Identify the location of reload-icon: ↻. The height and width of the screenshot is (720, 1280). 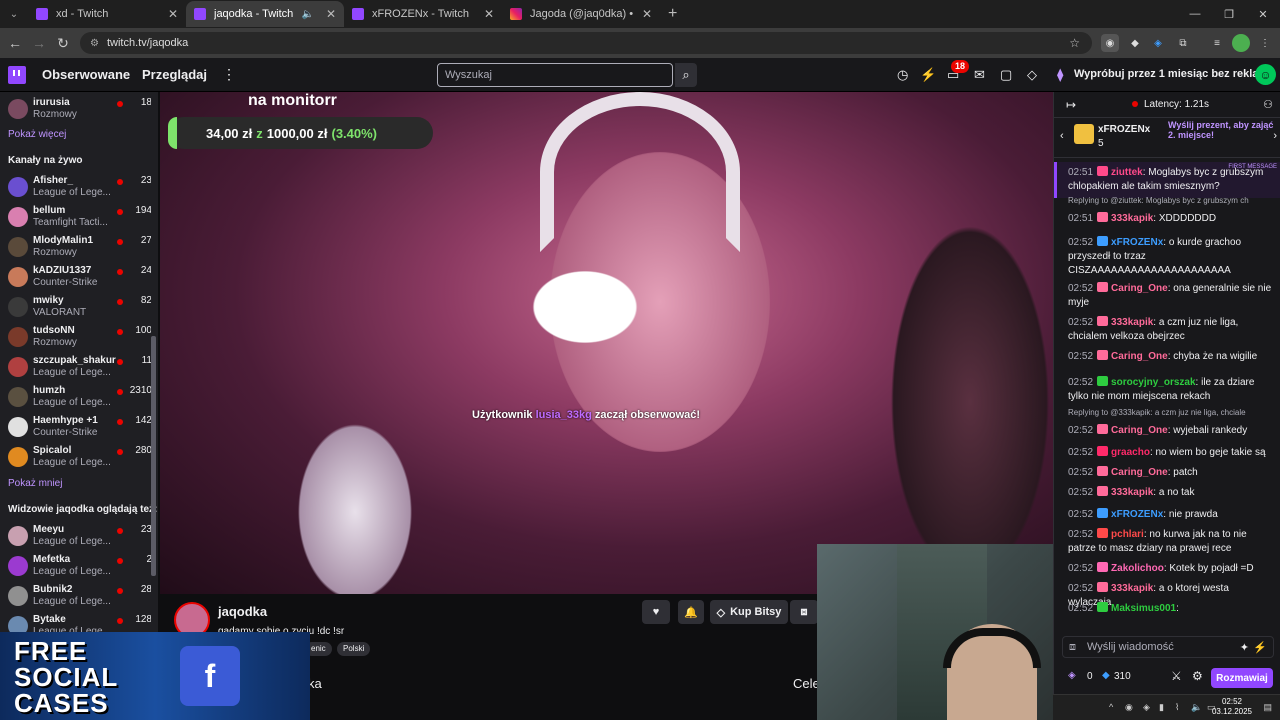
(63, 43).